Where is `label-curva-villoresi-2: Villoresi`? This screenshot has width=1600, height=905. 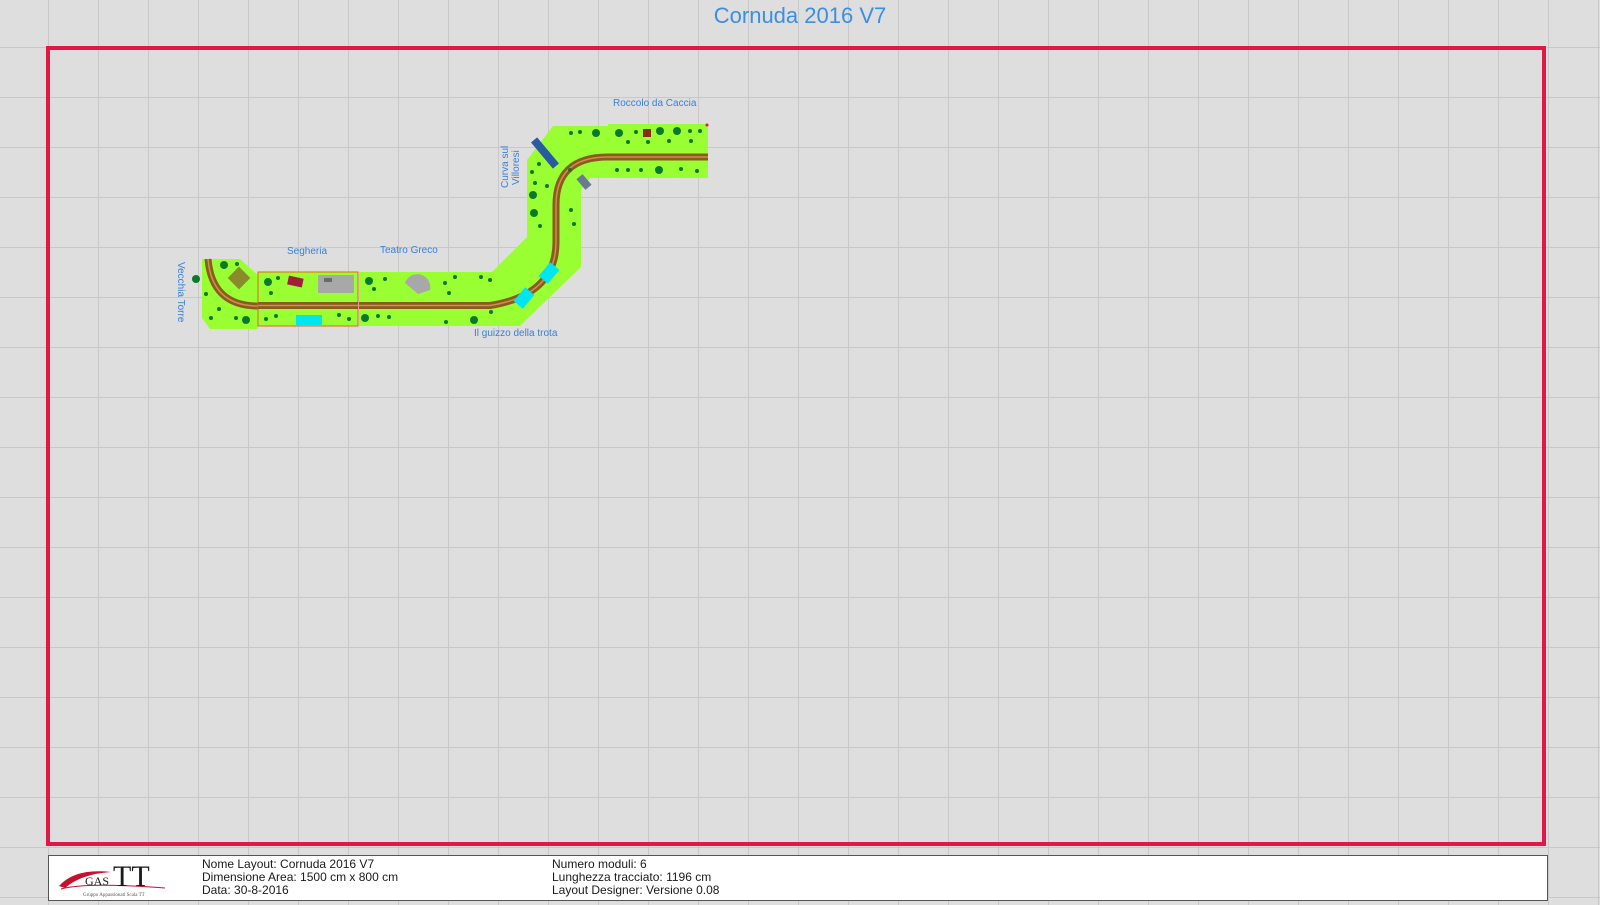 label-curva-villoresi-2: Villoresi is located at coordinates (516, 167).